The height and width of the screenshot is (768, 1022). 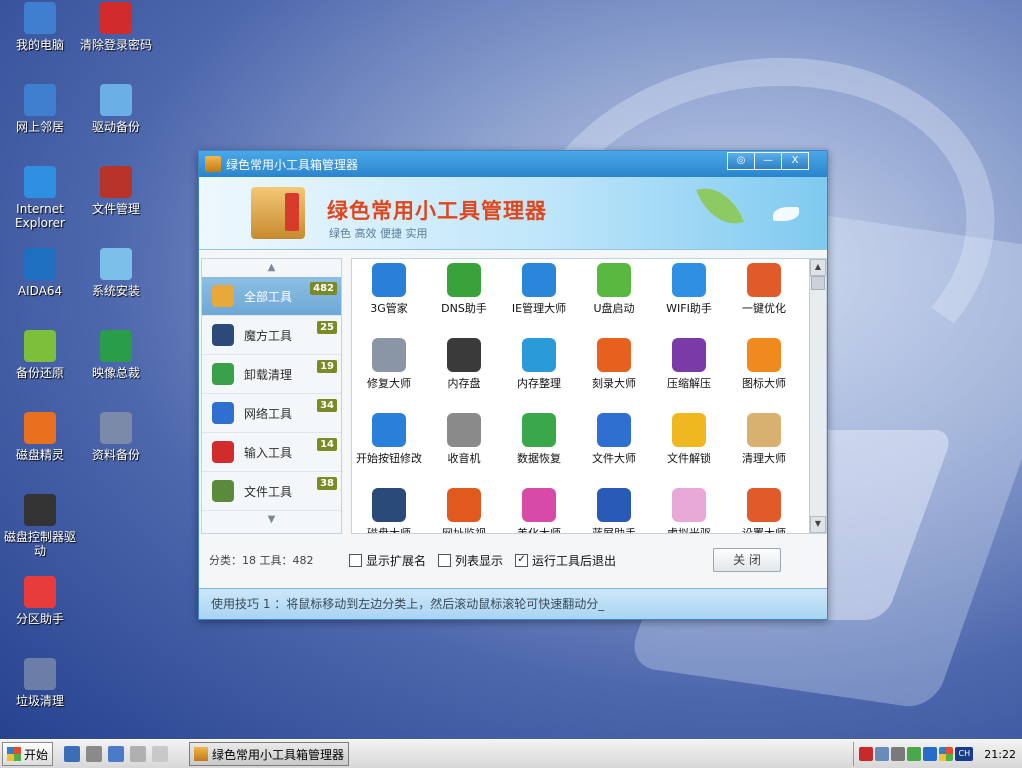 I want to click on desktop-icon-label: 资料备份, so click(x=115, y=455).